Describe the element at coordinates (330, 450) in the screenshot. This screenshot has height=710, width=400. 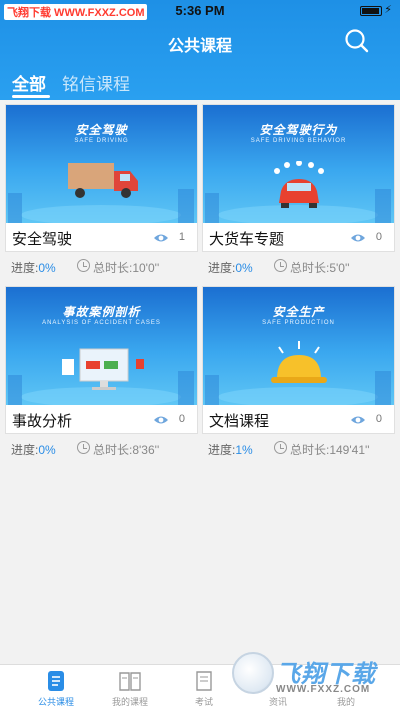
I see `duration: 总时长:149'41''` at that location.